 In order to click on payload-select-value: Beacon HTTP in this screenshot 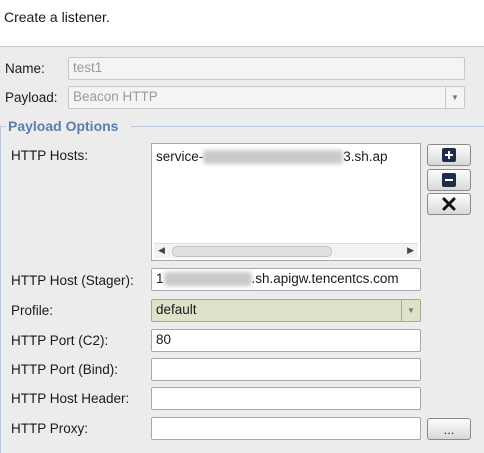, I will do `click(115, 96)`.